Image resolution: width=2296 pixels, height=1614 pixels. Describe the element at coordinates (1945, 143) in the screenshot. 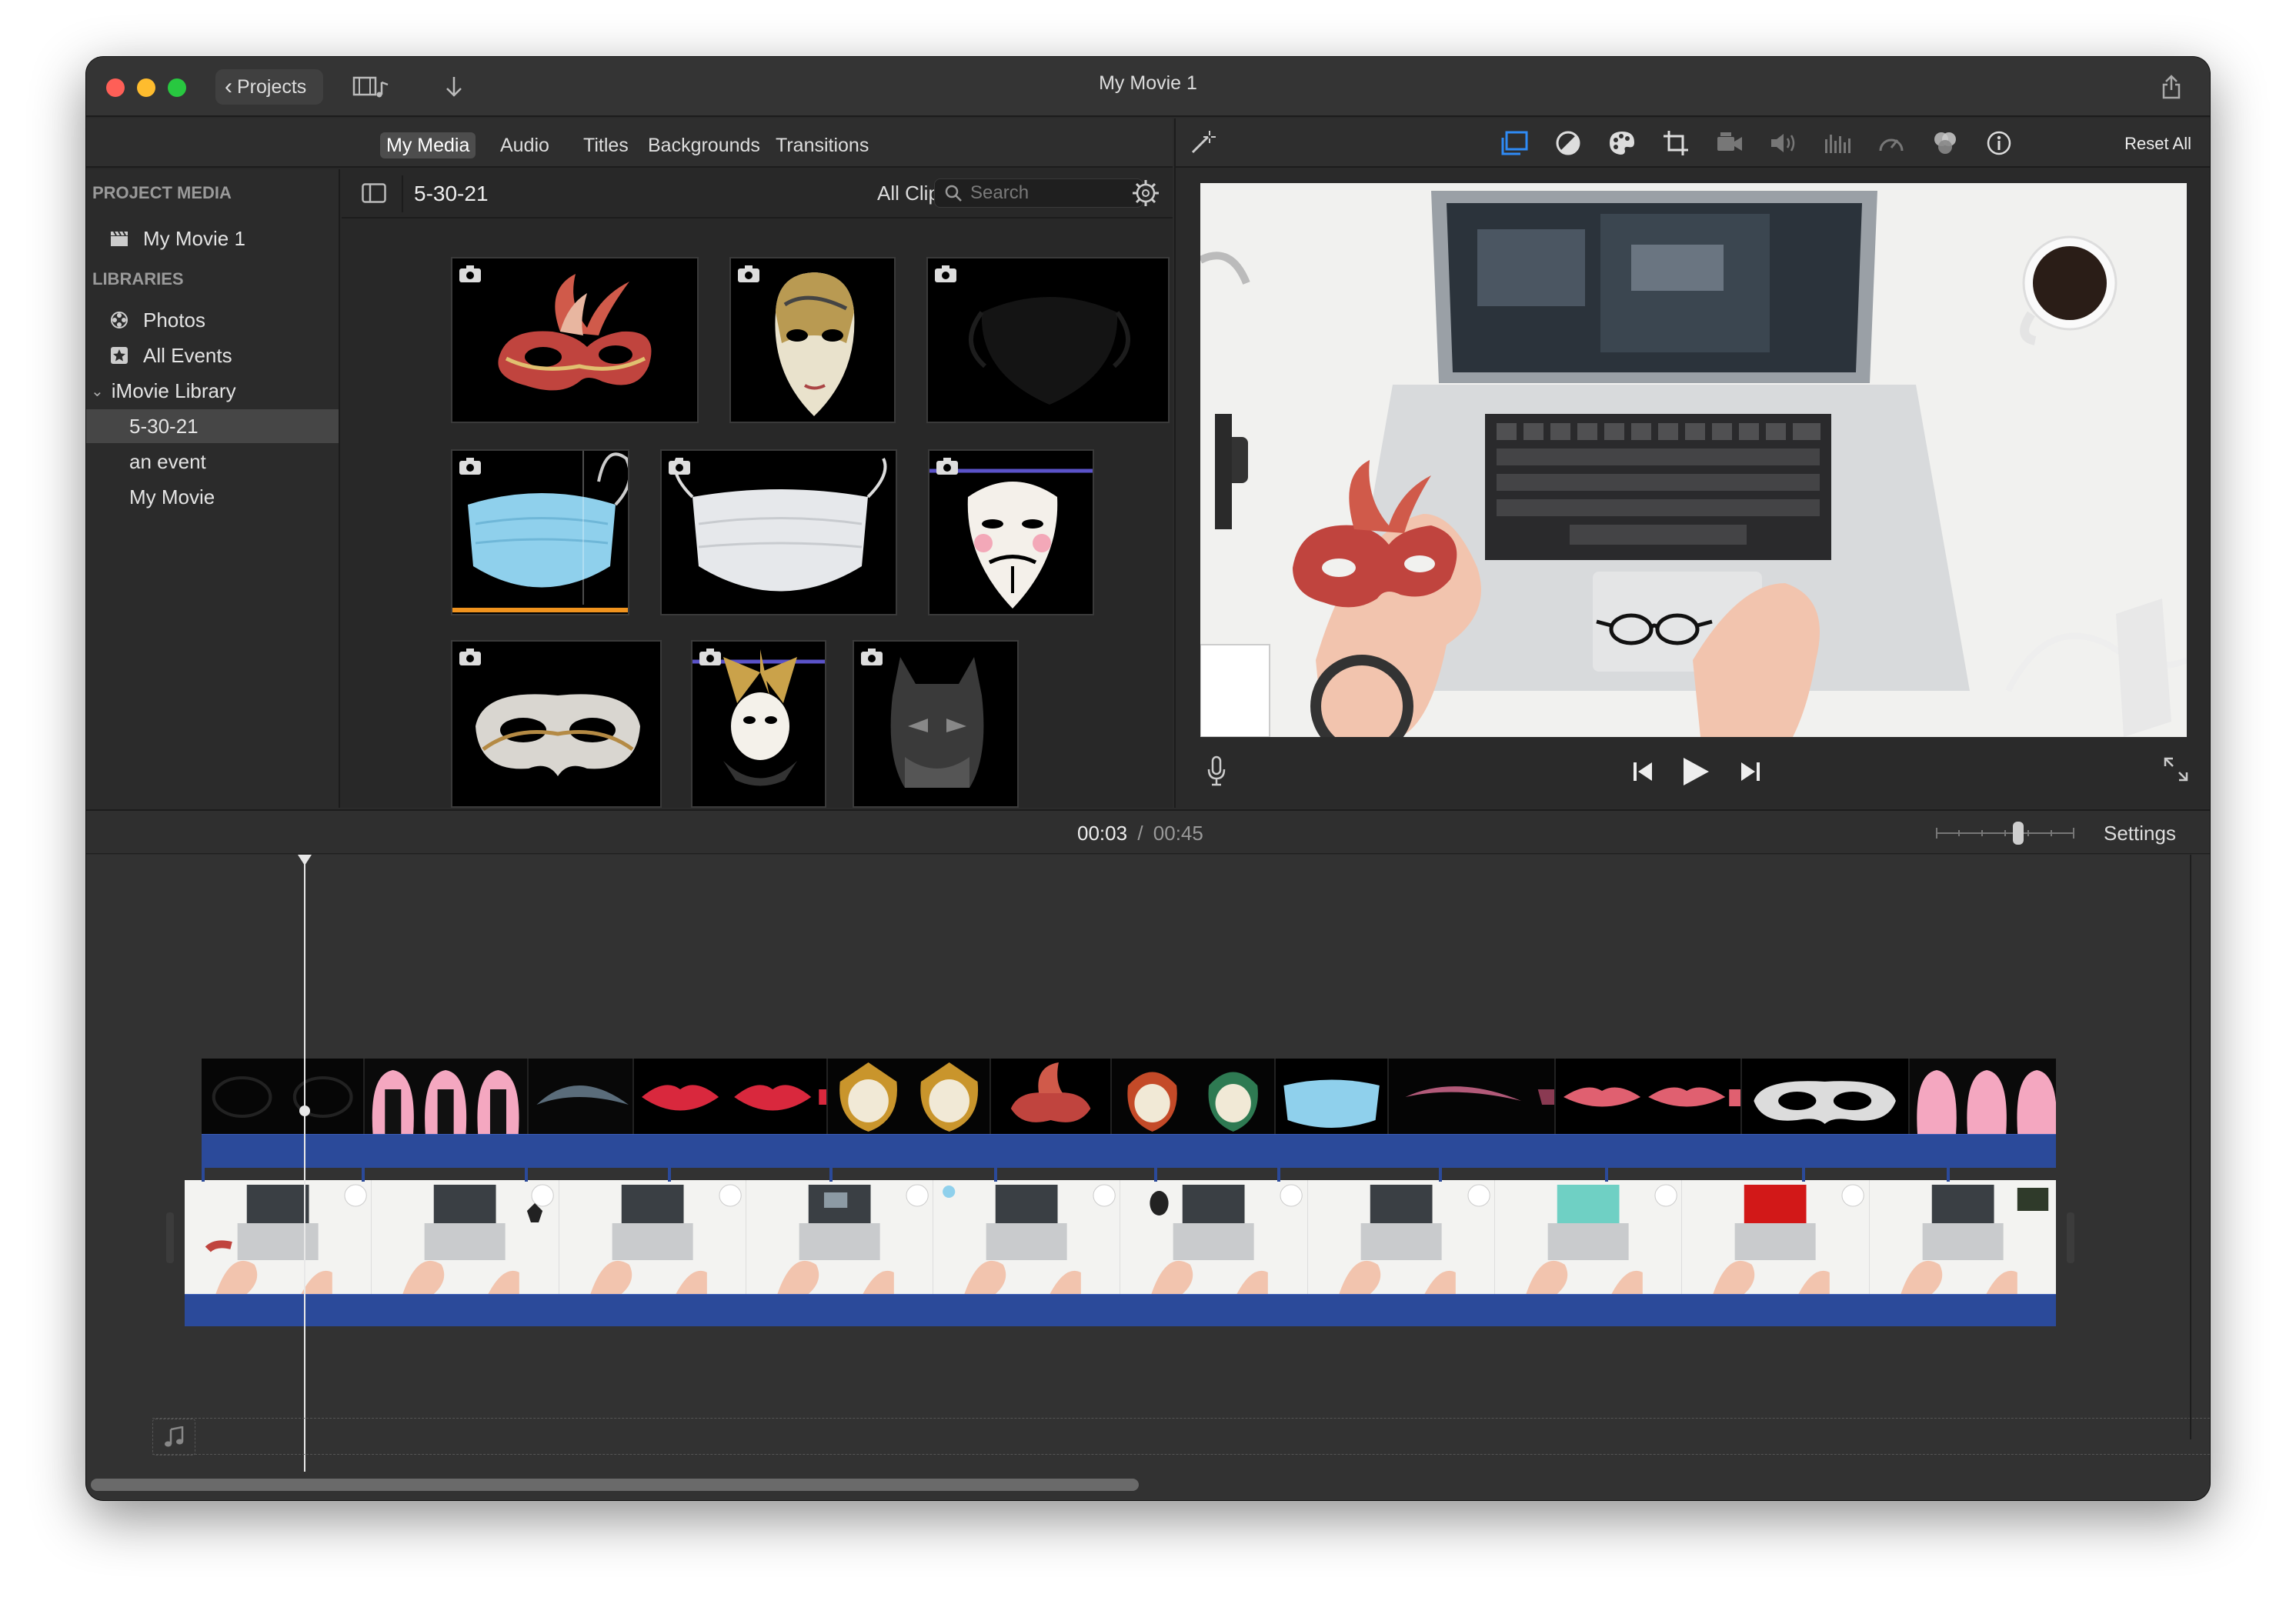

I see `tool-clip-filter` at that location.